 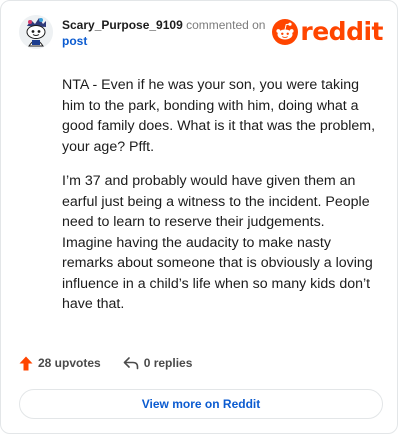 I want to click on snoo-avatar-icon, so click(x=36, y=32).